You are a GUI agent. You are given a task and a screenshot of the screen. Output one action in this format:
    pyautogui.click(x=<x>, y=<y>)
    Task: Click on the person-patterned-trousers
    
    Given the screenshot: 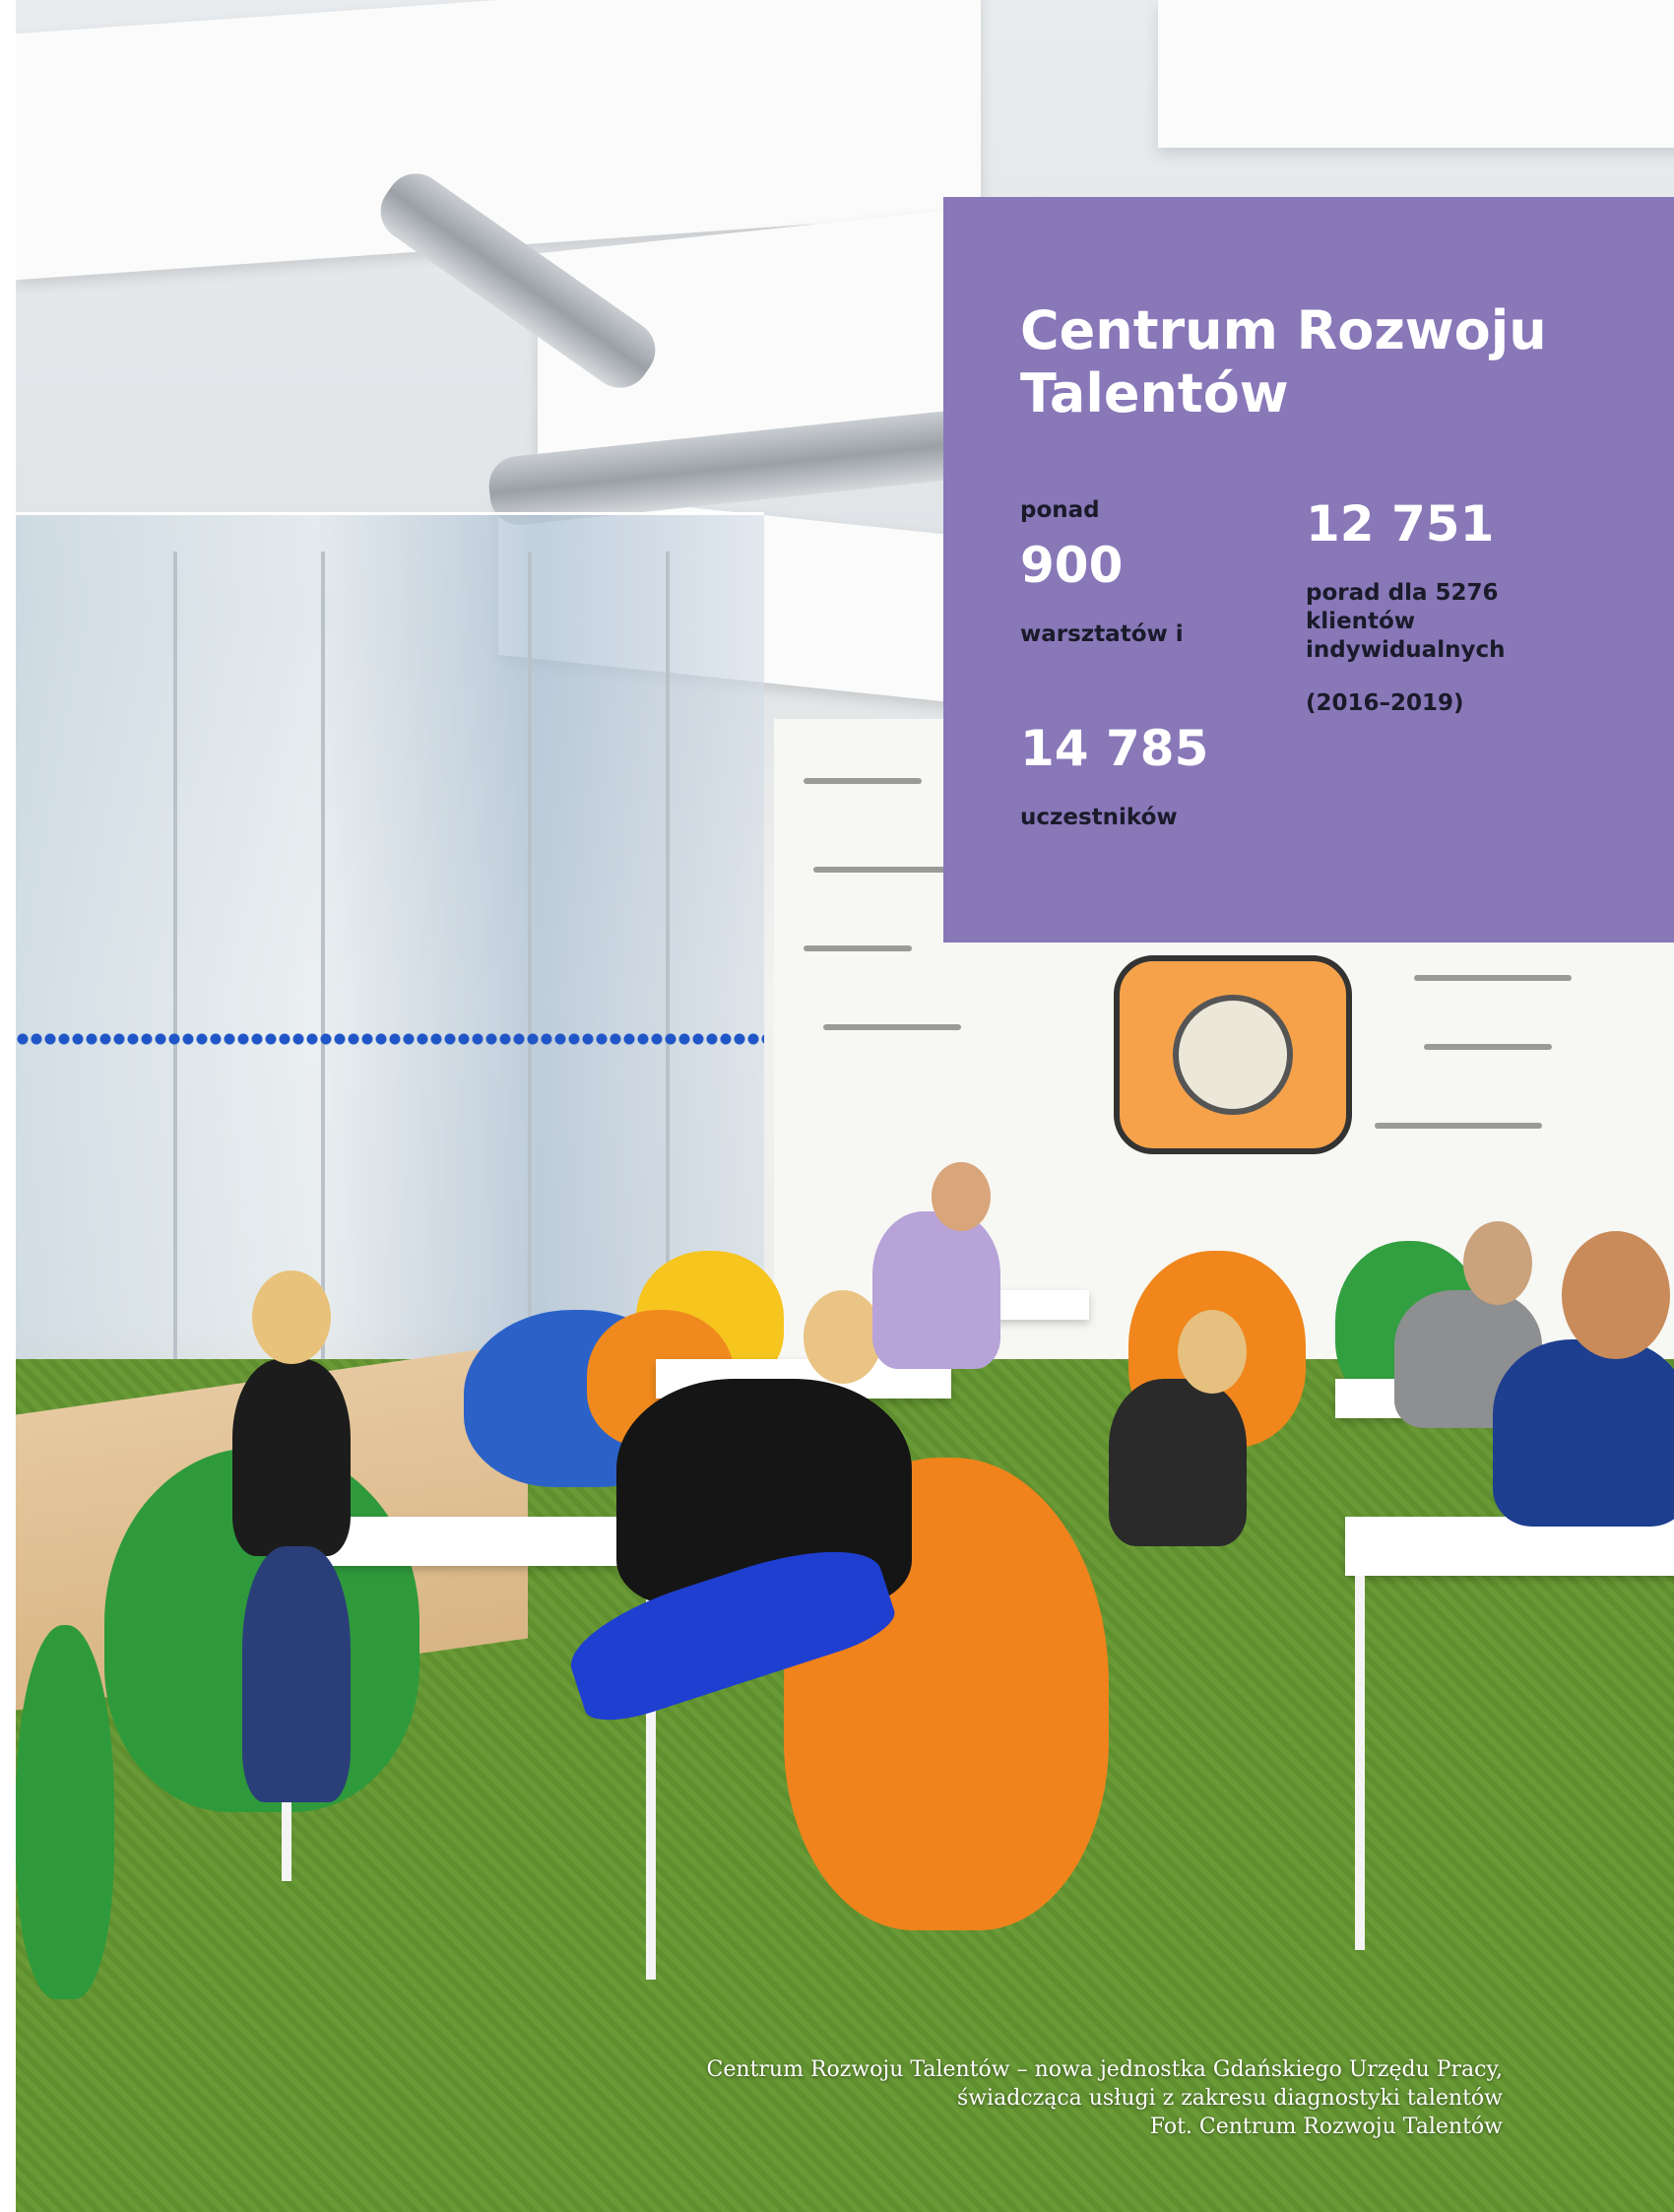 What is the action you would take?
    pyautogui.click(x=296, y=1674)
    